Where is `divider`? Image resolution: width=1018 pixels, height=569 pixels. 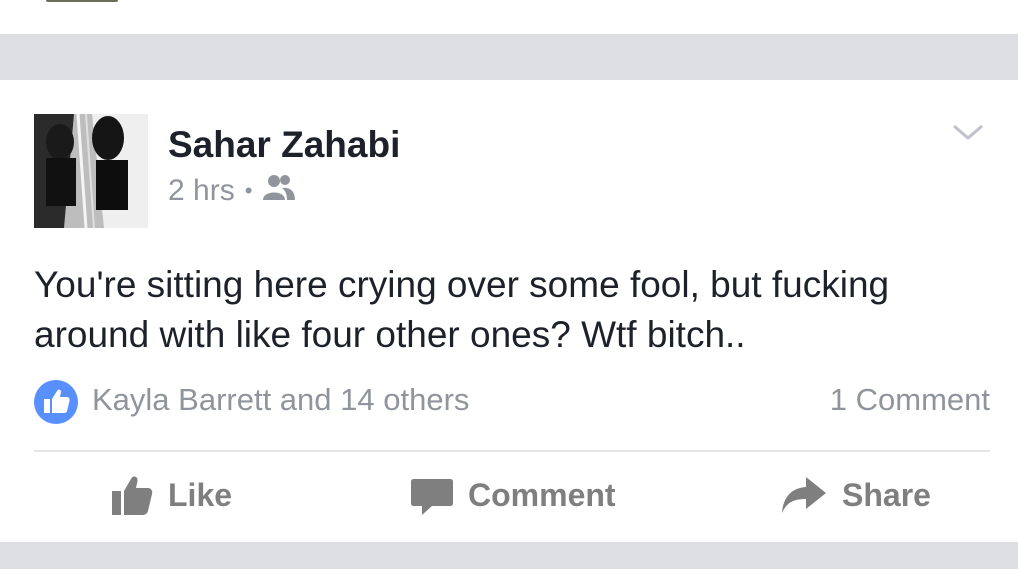
divider is located at coordinates (512, 451).